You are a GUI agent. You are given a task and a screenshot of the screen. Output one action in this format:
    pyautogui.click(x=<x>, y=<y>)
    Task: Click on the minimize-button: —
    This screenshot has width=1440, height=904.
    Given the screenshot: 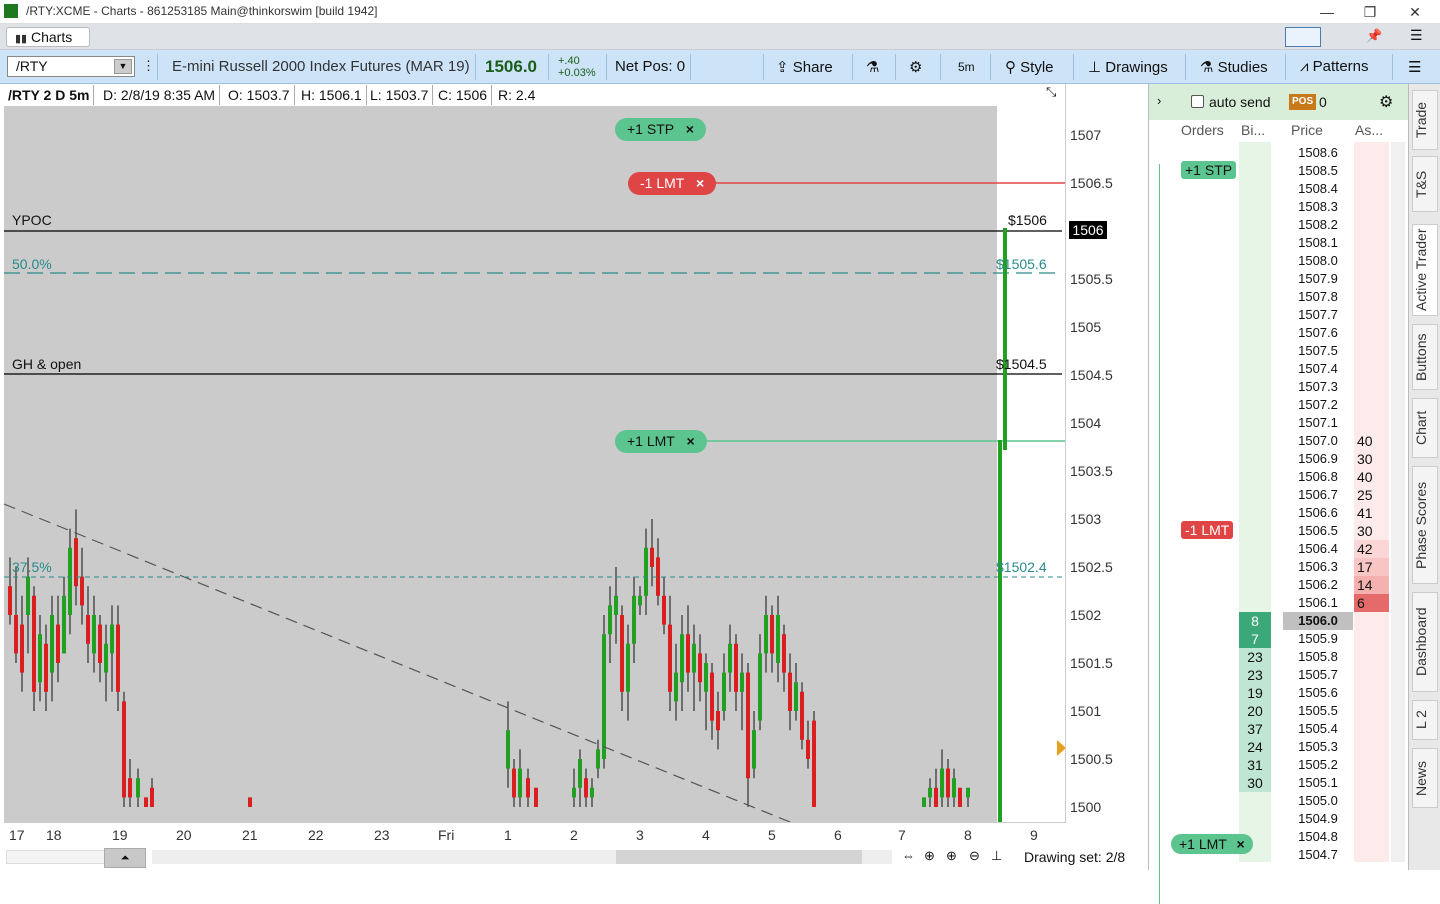 What is the action you would take?
    pyautogui.click(x=1327, y=12)
    